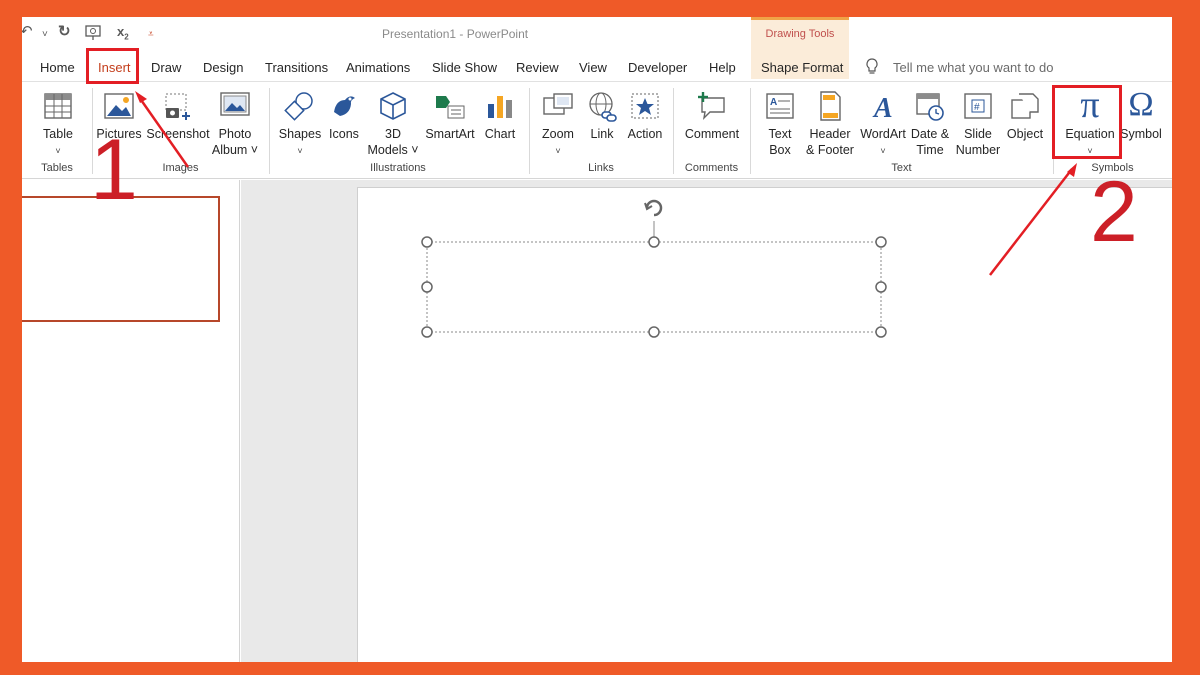 Image resolution: width=1200 pixels, height=675 pixels. What do you see at coordinates (455, 34) in the screenshot?
I see `window-title: Presentation1 - PowerPoint` at bounding box center [455, 34].